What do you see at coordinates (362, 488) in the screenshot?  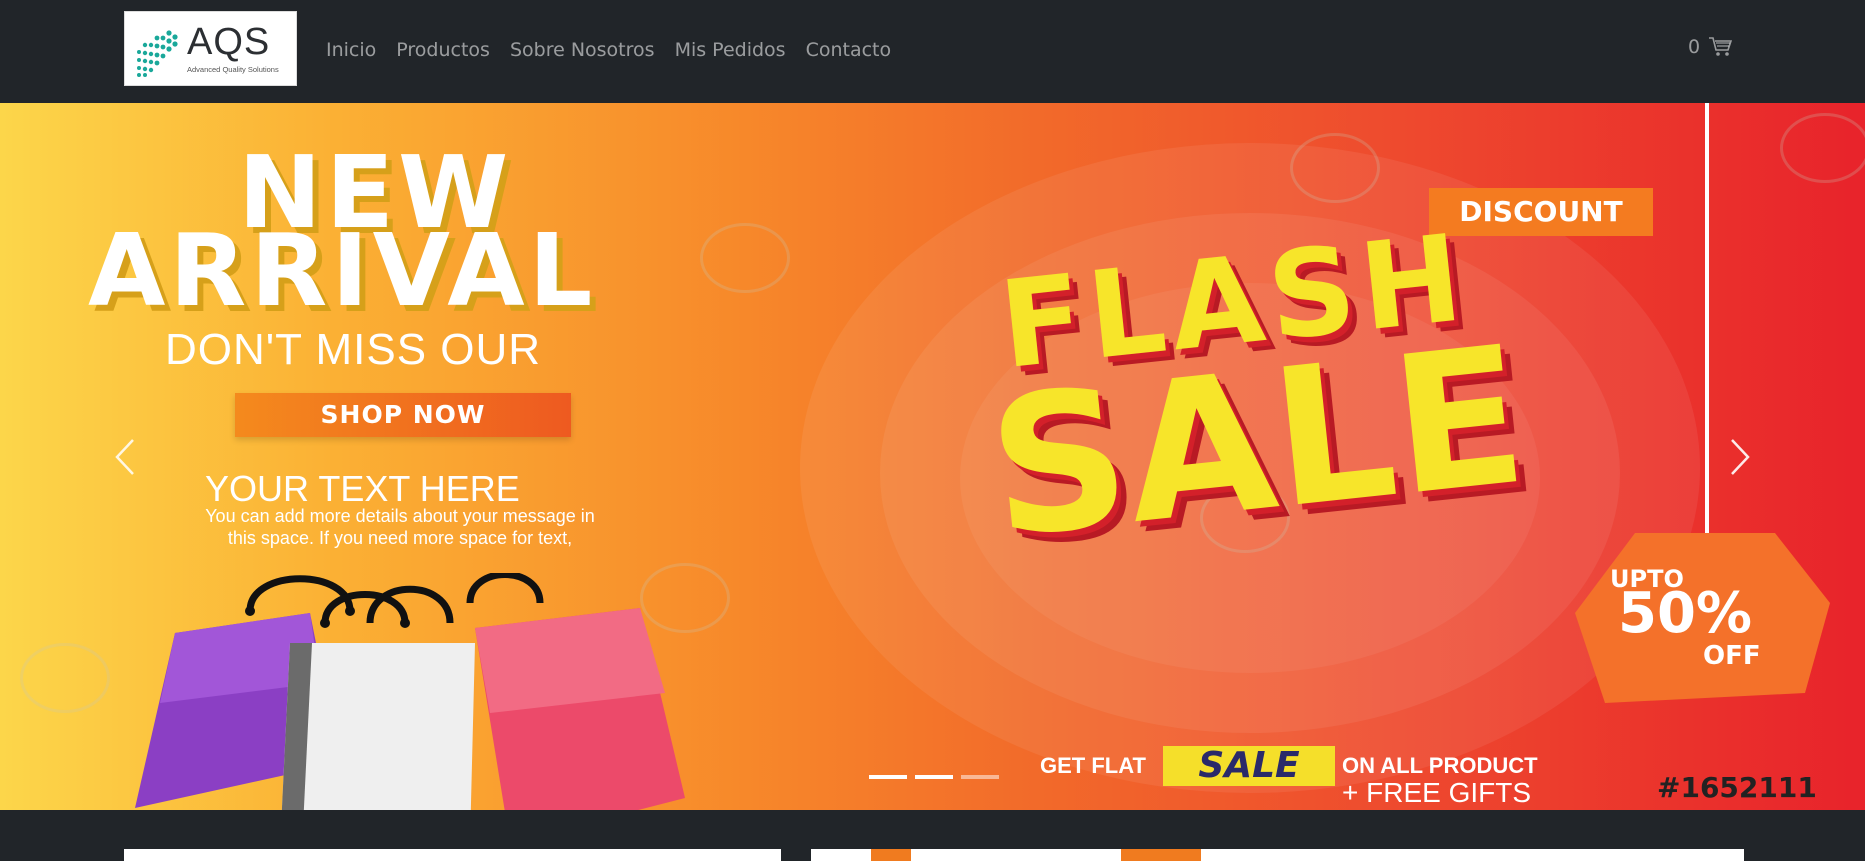 I see `banner-your-text: YOUR TEXT HERE` at bounding box center [362, 488].